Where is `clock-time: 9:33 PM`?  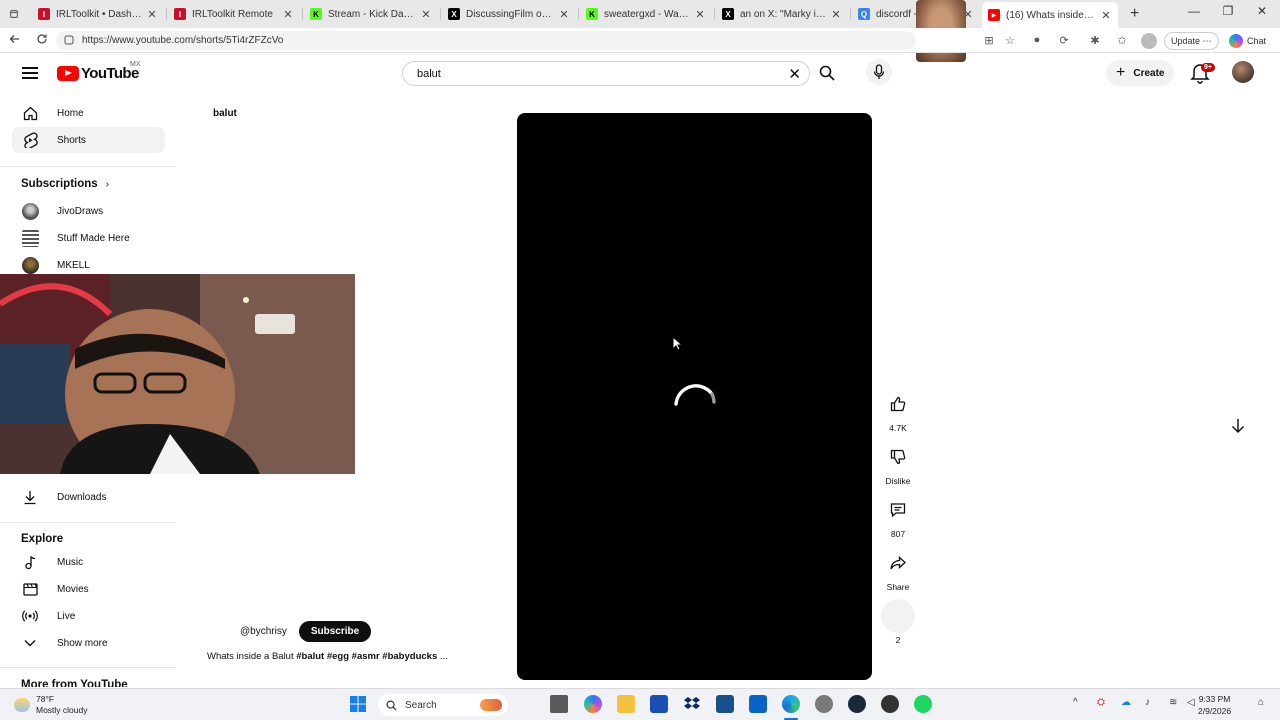 clock-time: 9:33 PM is located at coordinates (1214, 699).